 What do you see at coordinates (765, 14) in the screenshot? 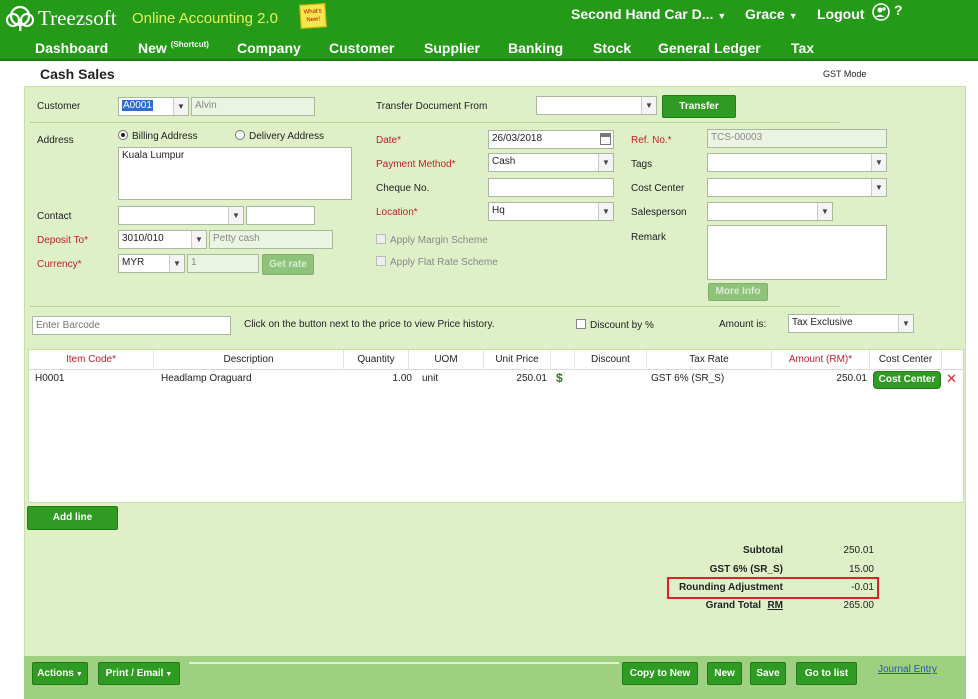
I see `user-name: Grace` at bounding box center [765, 14].